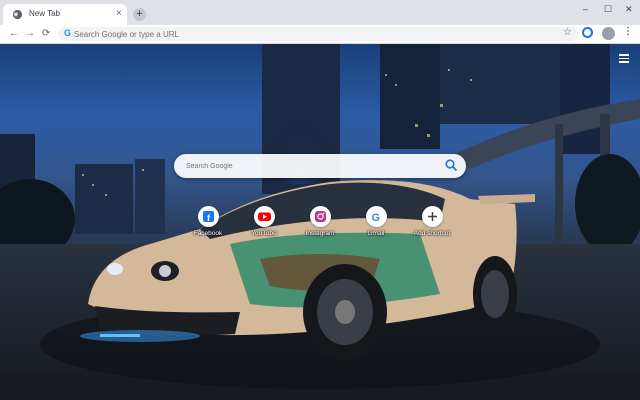 The width and height of the screenshot is (640, 400). What do you see at coordinates (451, 165) in the screenshot?
I see `search-icon` at bounding box center [451, 165].